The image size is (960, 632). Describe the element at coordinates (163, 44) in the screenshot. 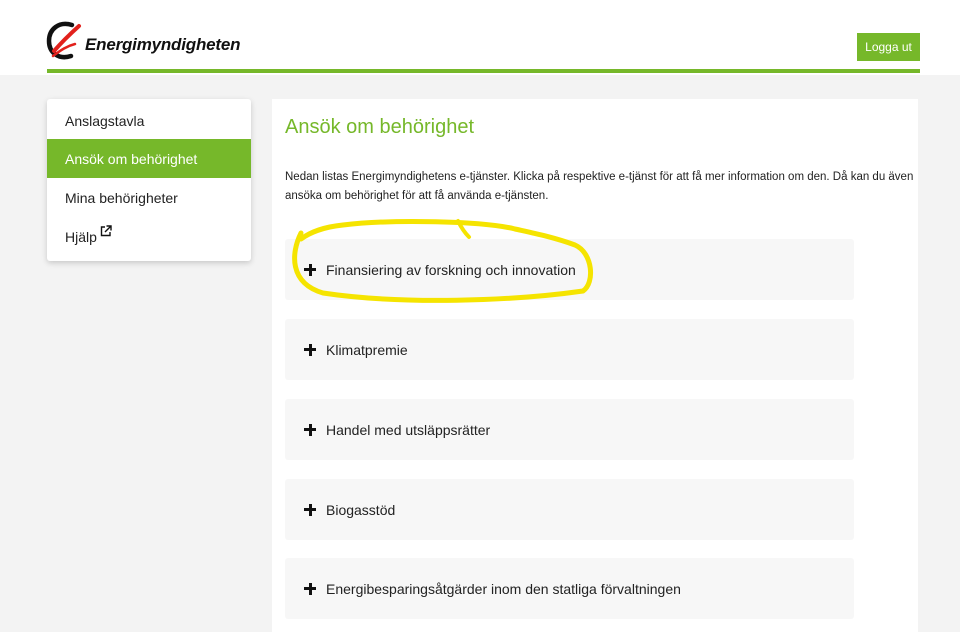

I see `logo-text: Energimyndigheten` at that location.